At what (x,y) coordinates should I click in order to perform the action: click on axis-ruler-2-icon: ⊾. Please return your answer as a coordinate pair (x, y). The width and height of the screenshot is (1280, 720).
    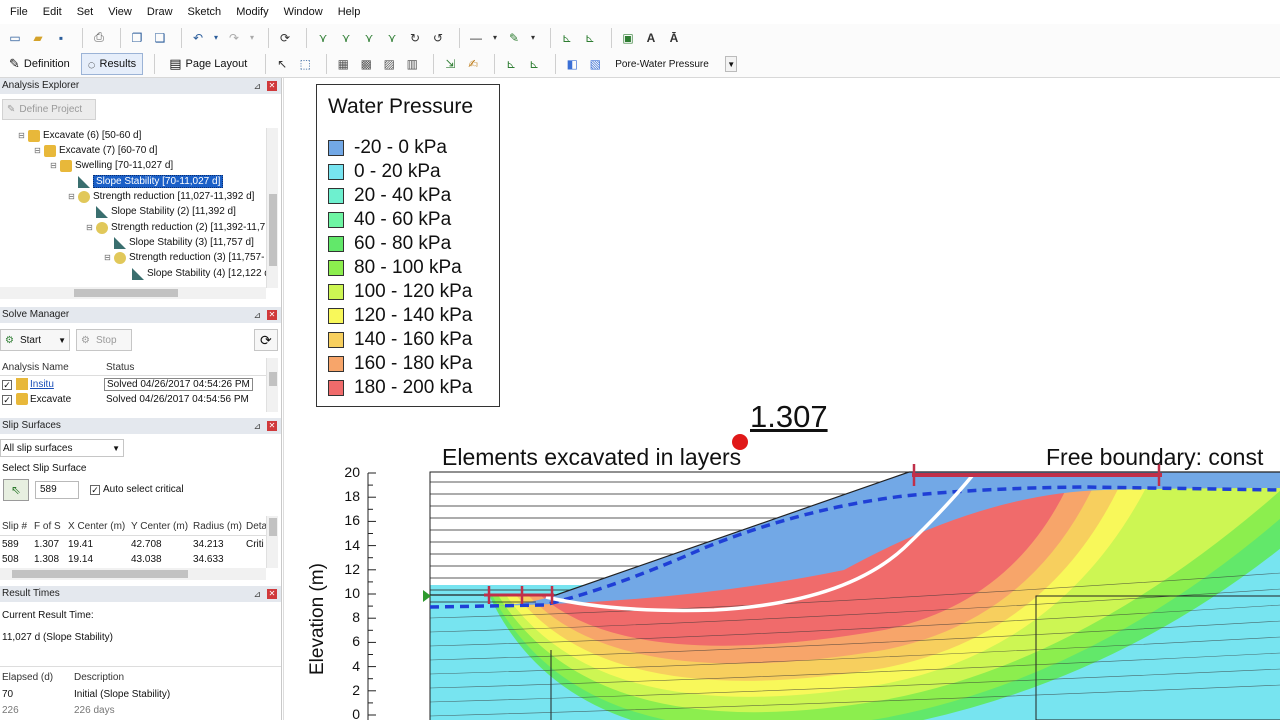
    Looking at the image, I should click on (534, 64).